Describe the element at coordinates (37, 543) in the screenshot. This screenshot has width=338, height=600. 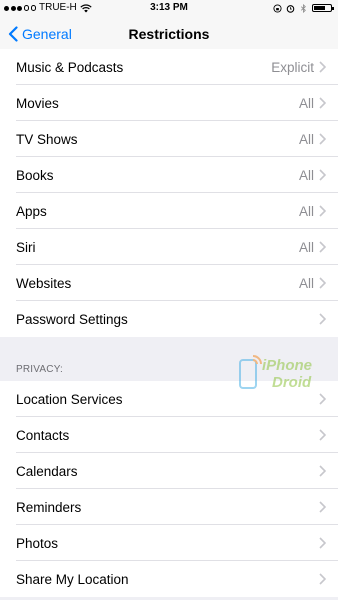
I see `row-label: Photos` at that location.